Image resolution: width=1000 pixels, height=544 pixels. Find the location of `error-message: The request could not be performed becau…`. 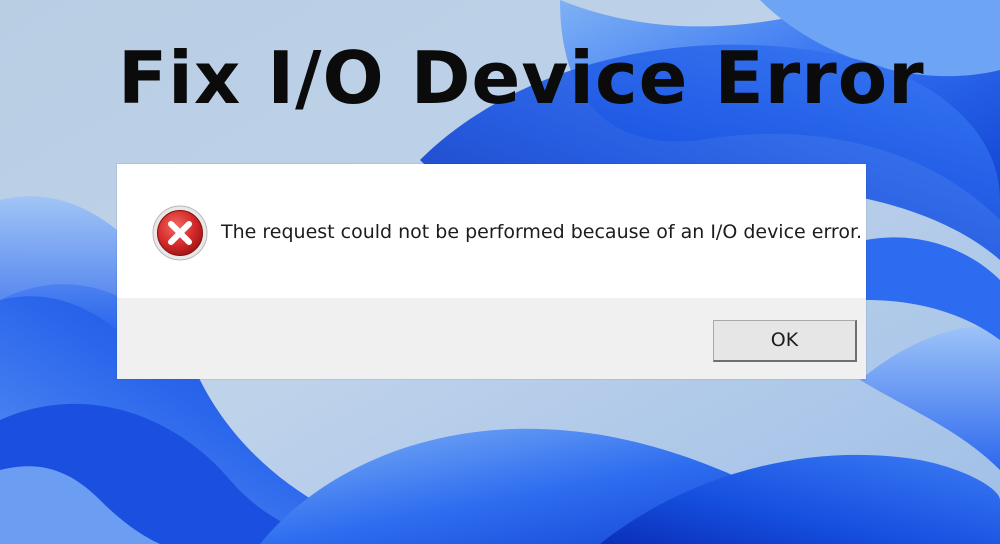

error-message: The request could not be performed becau… is located at coordinates (542, 232).